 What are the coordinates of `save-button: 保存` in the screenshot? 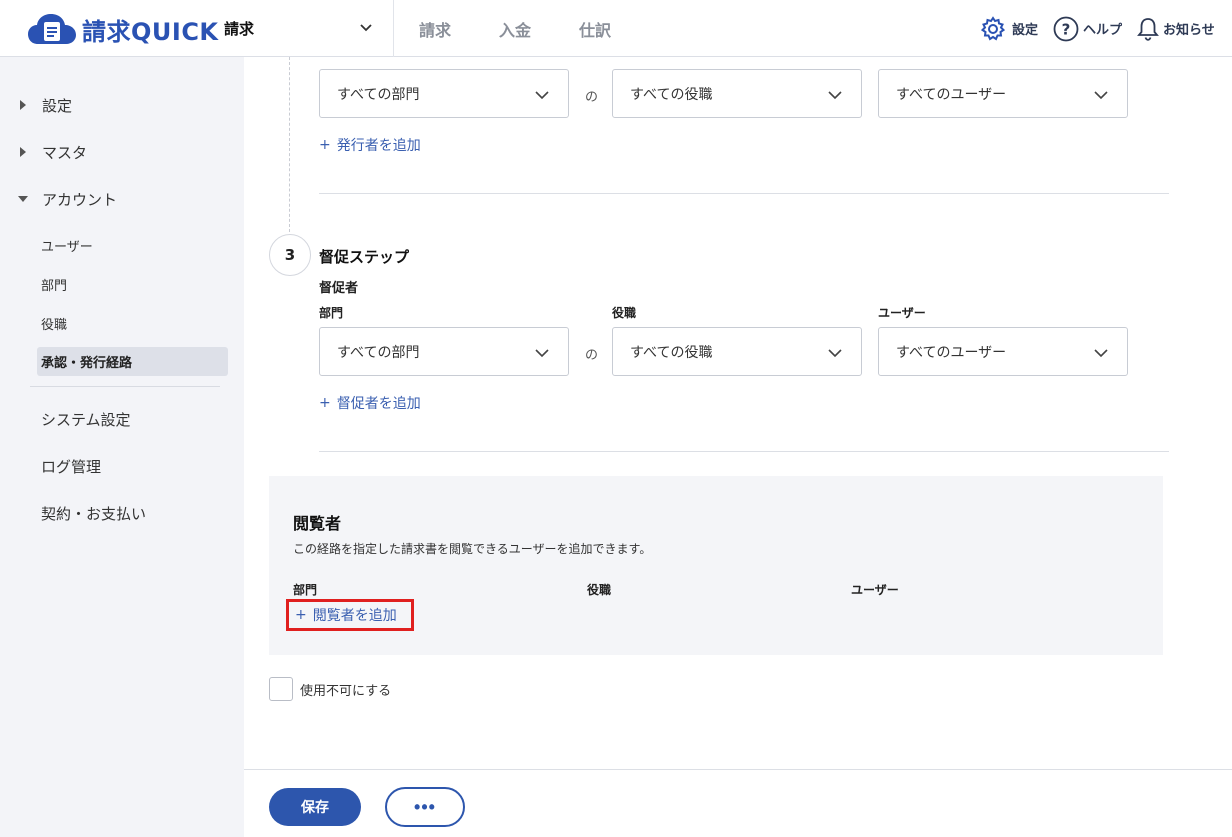 It's located at (315, 807).